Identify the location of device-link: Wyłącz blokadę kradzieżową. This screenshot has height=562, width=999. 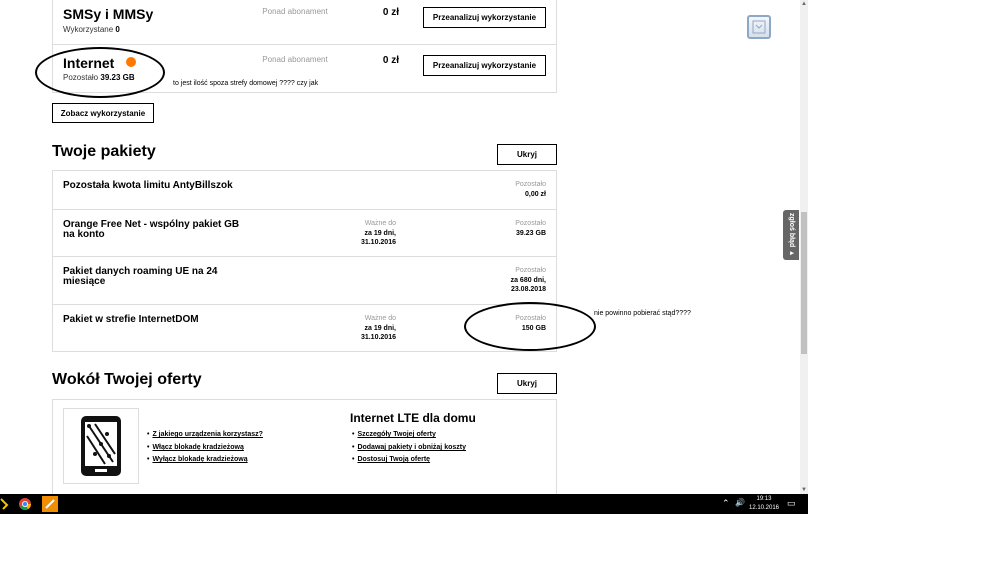
(197, 459).